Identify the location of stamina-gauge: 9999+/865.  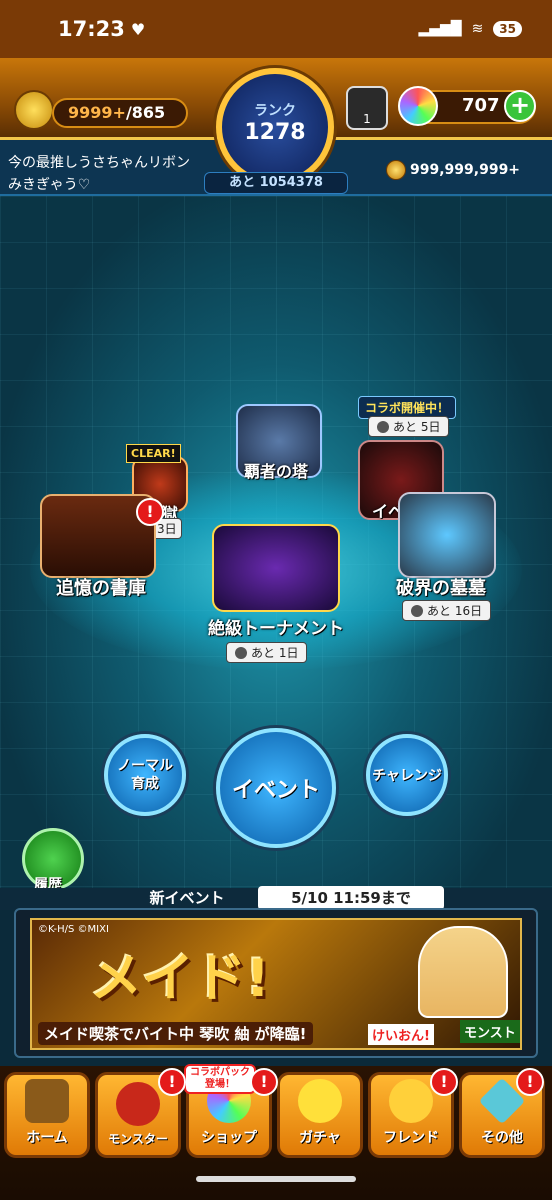
(120, 113).